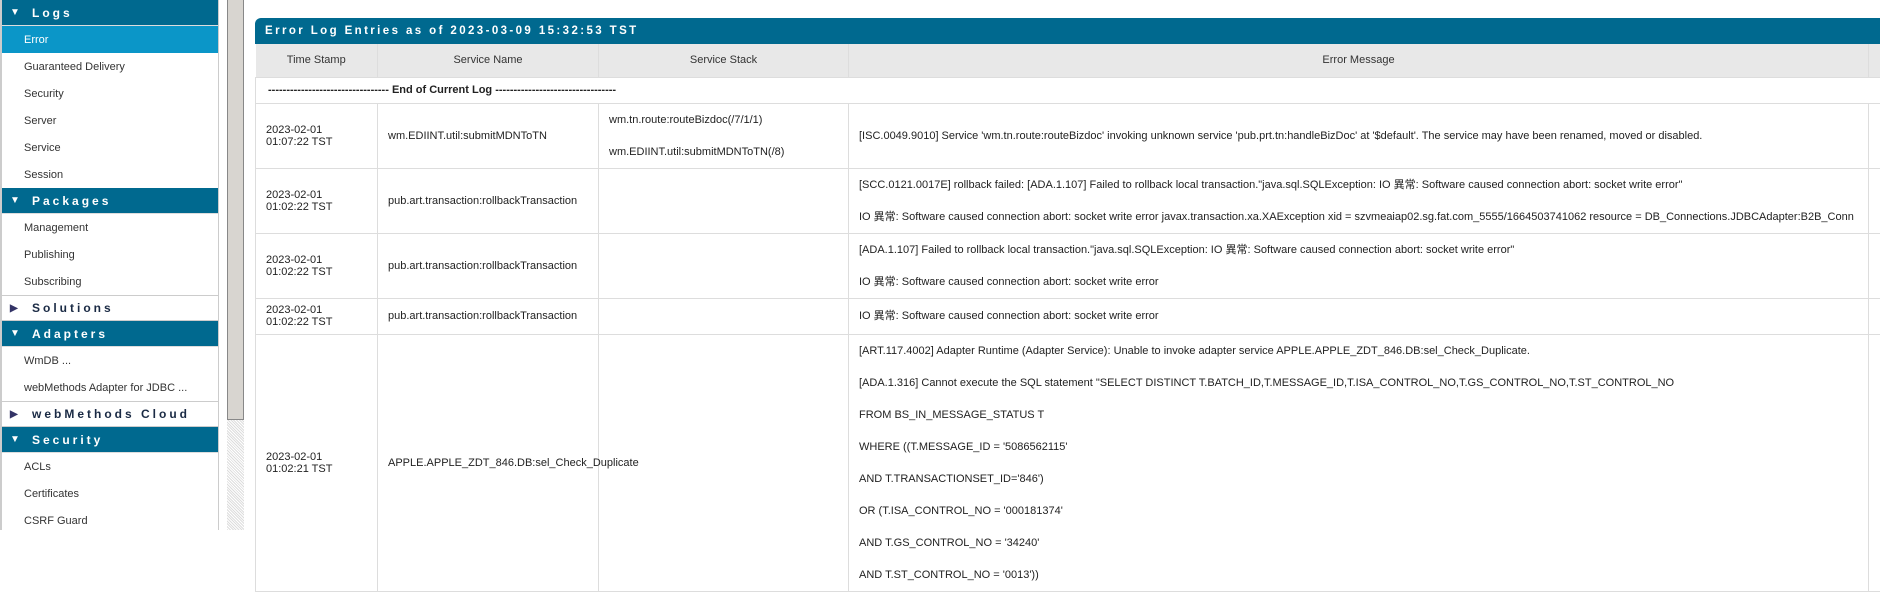 Image resolution: width=1880 pixels, height=592 pixels. I want to click on section-solutions: ▶Solutions, so click(110, 308).